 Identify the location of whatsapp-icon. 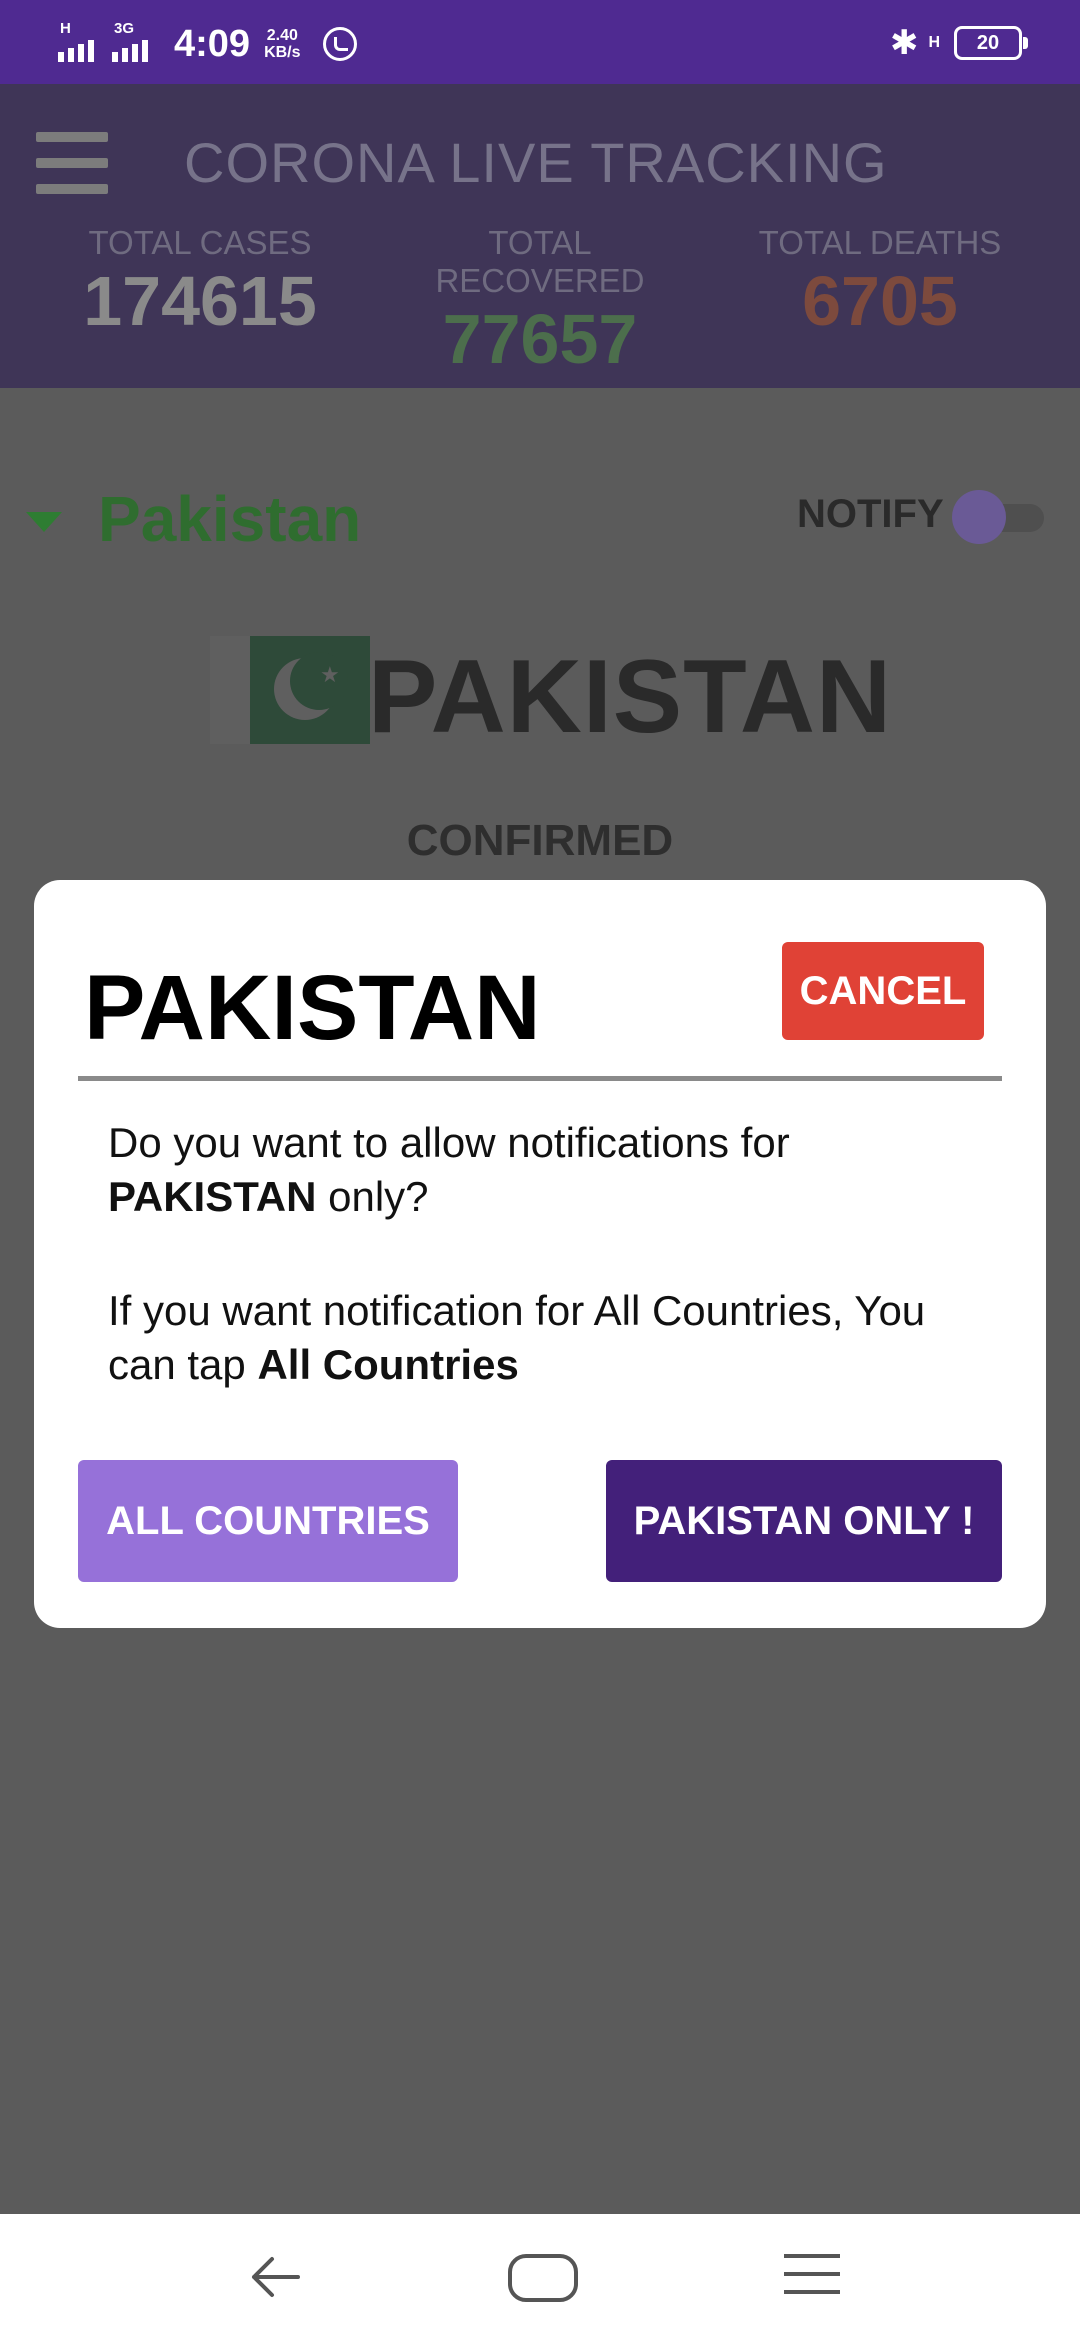
(339, 44).